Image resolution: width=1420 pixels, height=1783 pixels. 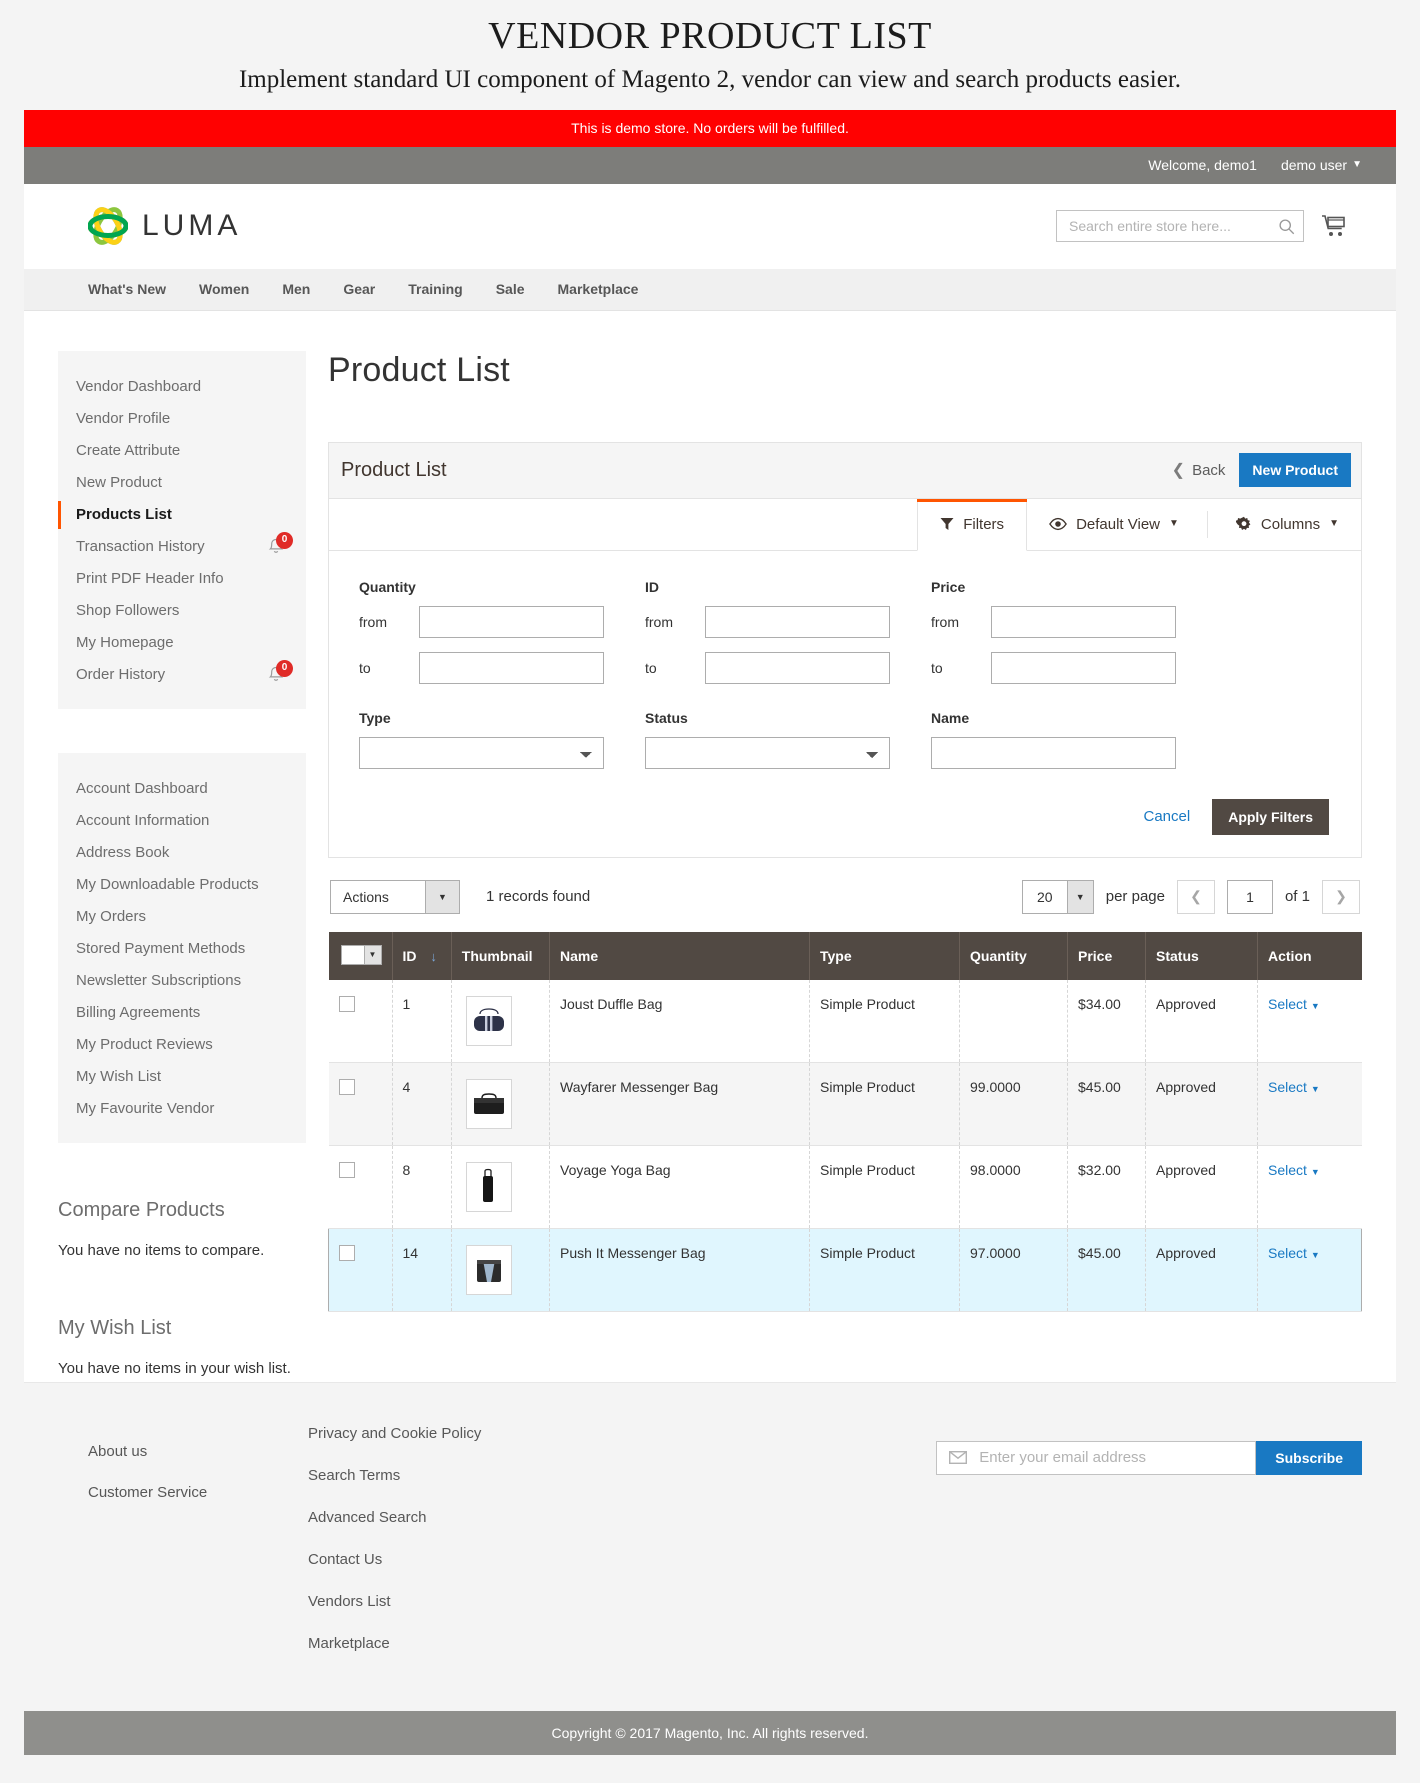 What do you see at coordinates (1249, 896) in the screenshot?
I see `page-number-input` at bounding box center [1249, 896].